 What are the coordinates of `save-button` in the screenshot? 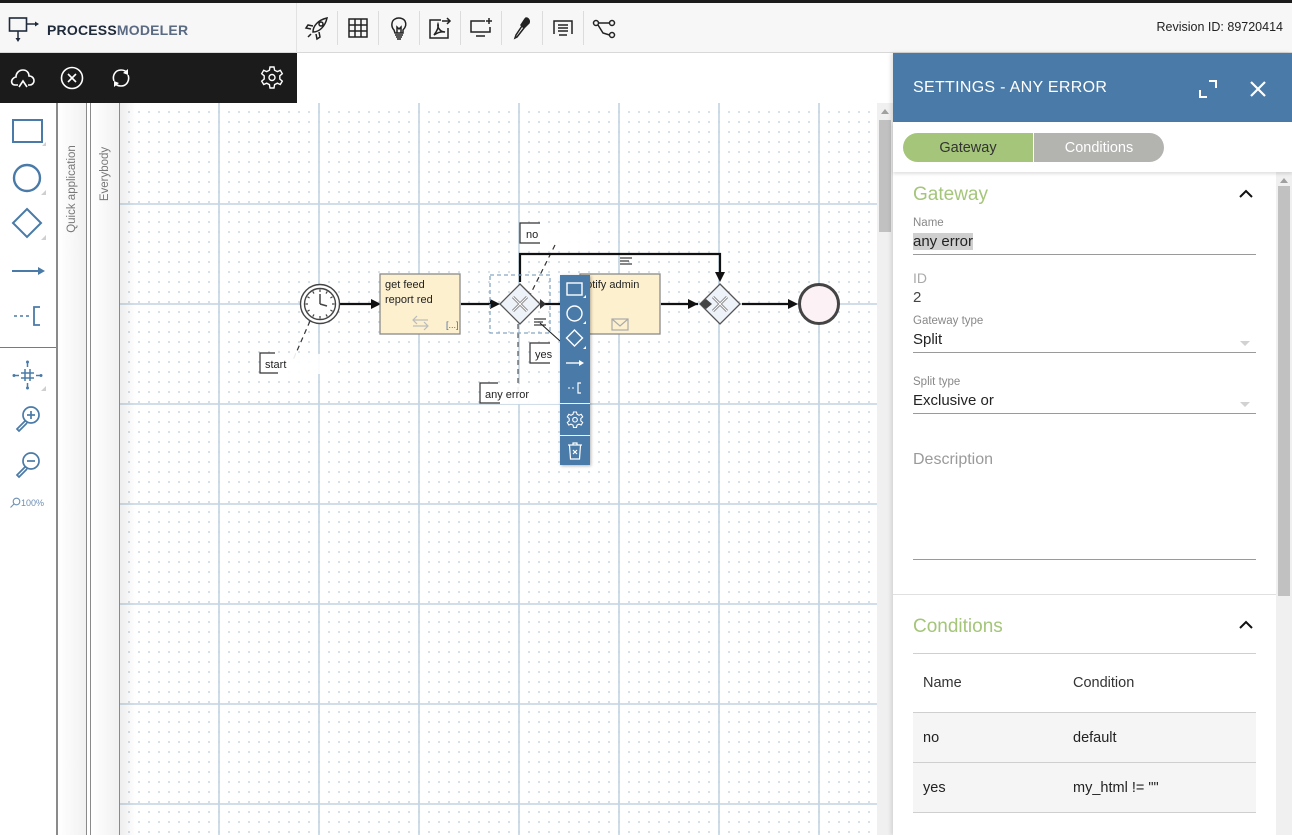 It's located at (23, 78).